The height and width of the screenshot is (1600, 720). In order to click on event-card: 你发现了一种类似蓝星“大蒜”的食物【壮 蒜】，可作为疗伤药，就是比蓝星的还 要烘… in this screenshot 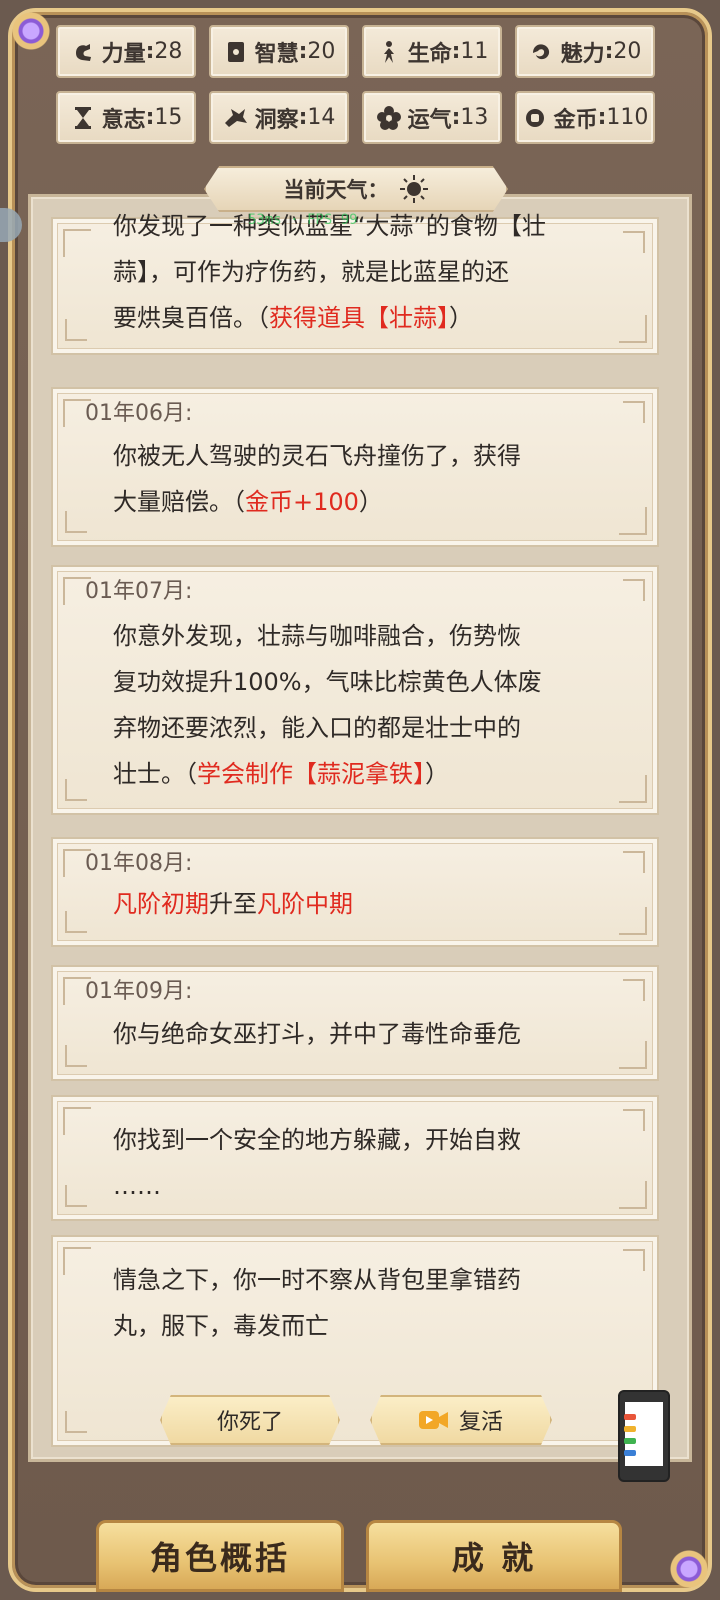, I will do `click(355, 283)`.